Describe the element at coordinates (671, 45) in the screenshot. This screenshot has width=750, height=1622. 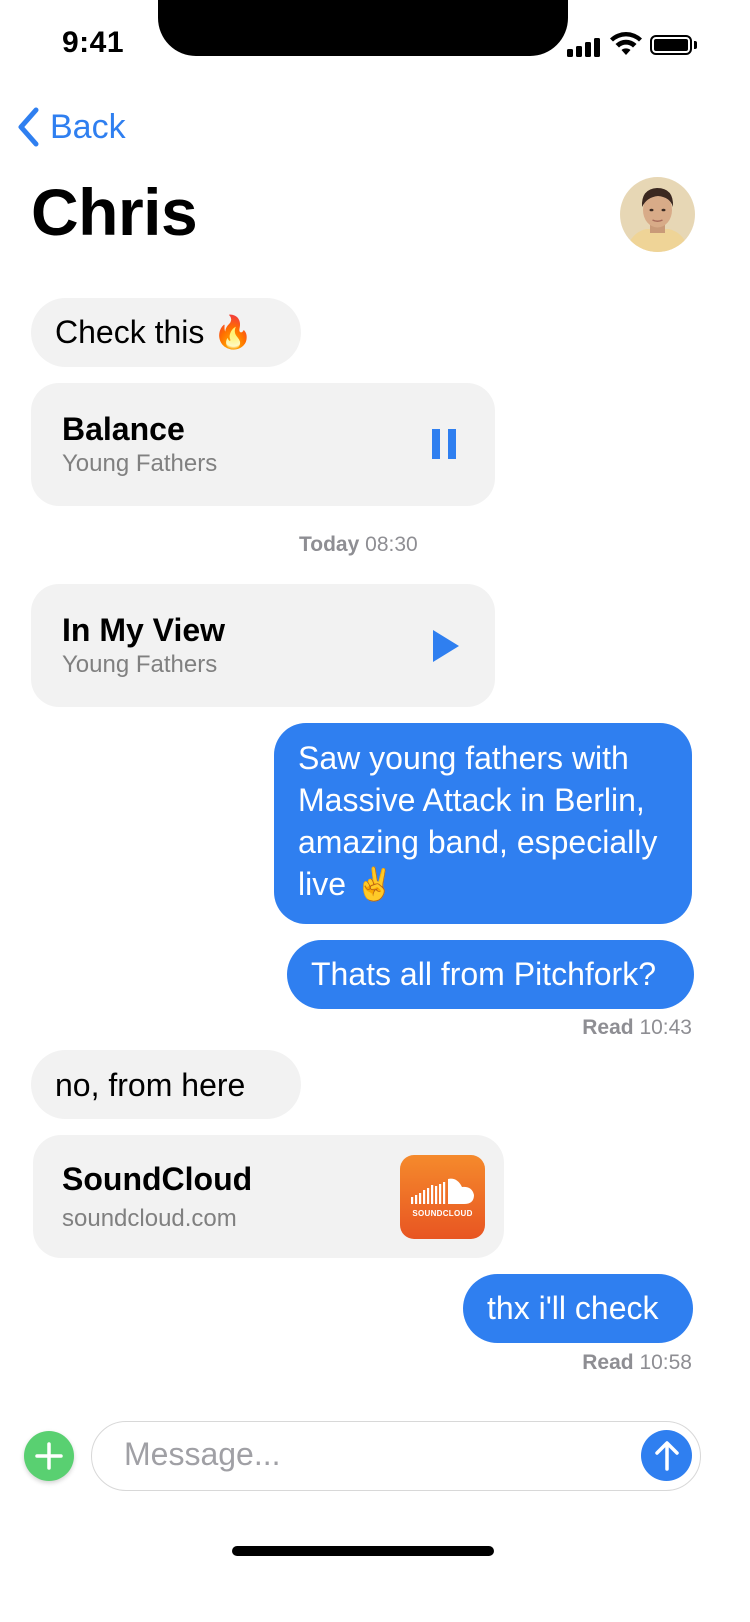
I see `battery-icon` at that location.